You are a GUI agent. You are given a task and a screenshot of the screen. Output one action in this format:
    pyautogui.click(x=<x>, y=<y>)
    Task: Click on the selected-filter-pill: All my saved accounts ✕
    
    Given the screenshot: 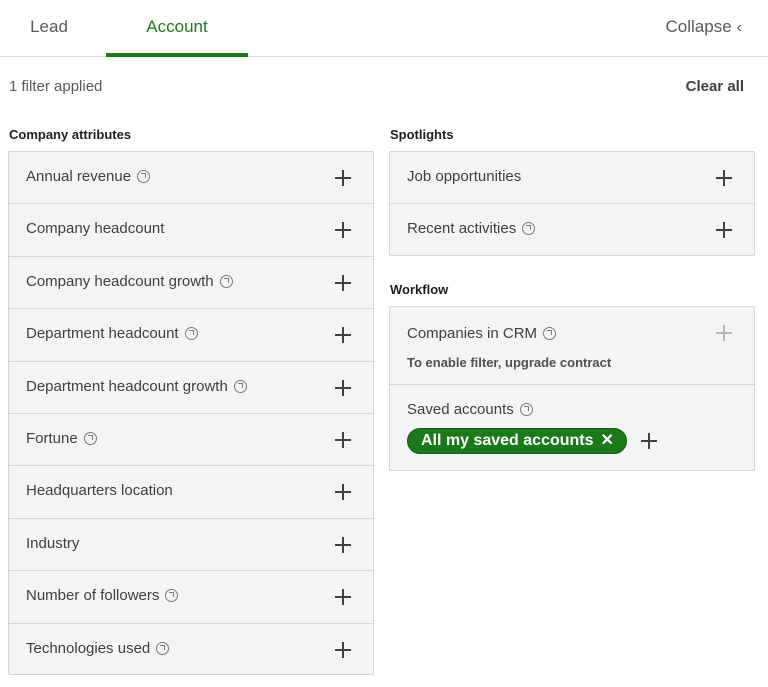 What is the action you would take?
    pyautogui.click(x=517, y=441)
    